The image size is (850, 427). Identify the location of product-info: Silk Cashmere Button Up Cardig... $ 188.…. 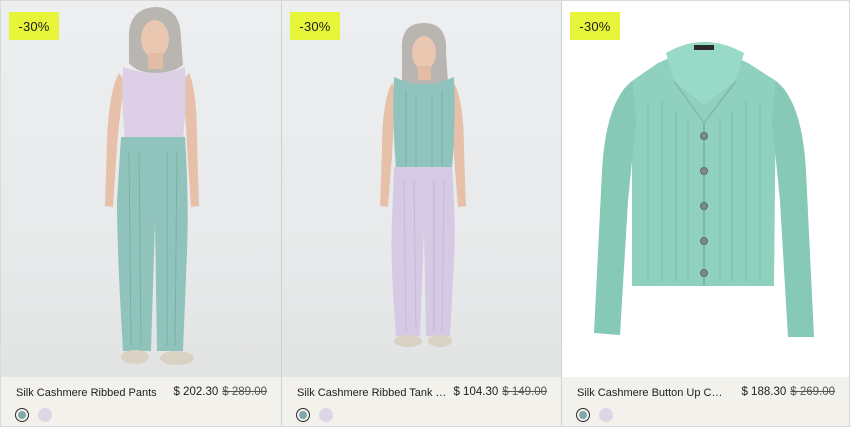
(705, 401).